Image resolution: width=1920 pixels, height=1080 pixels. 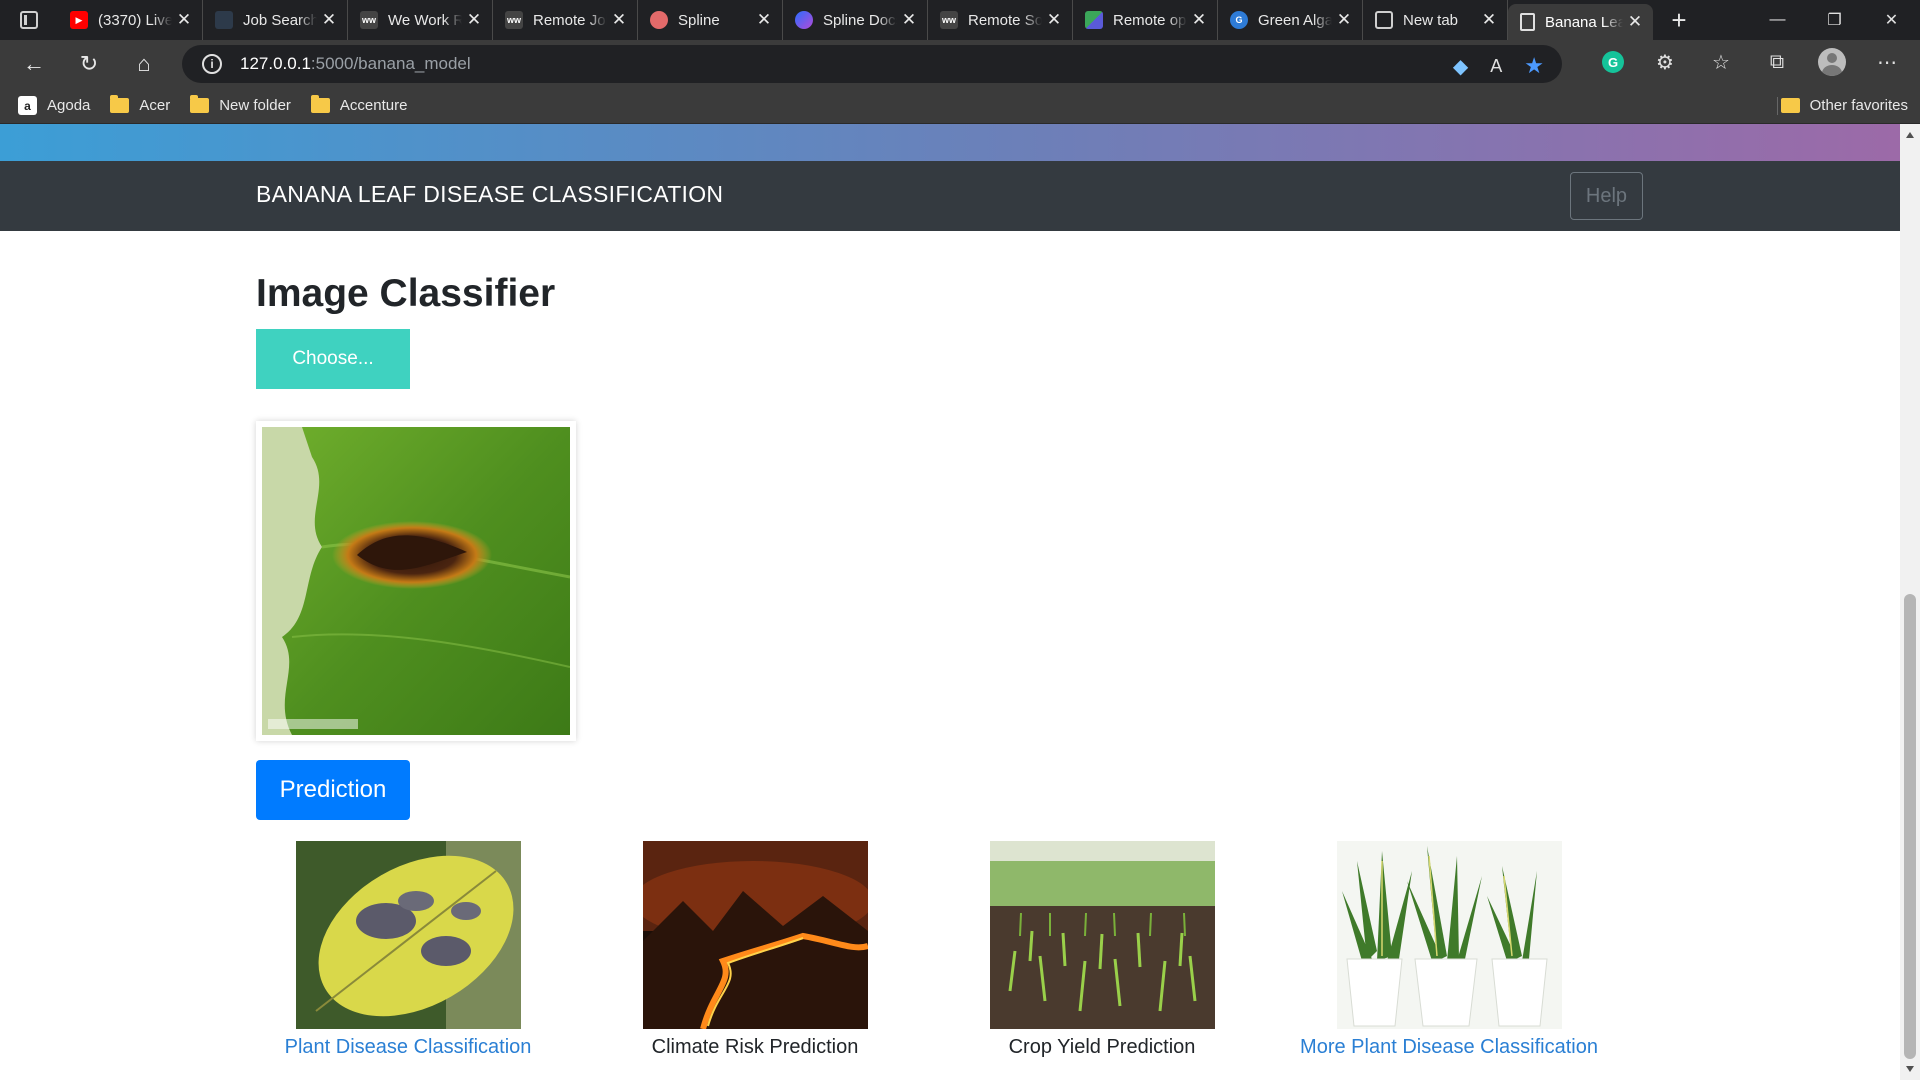 I want to click on site-brand: BANANA LEAF DISEASE CLASSIFICATION, so click(x=489, y=194).